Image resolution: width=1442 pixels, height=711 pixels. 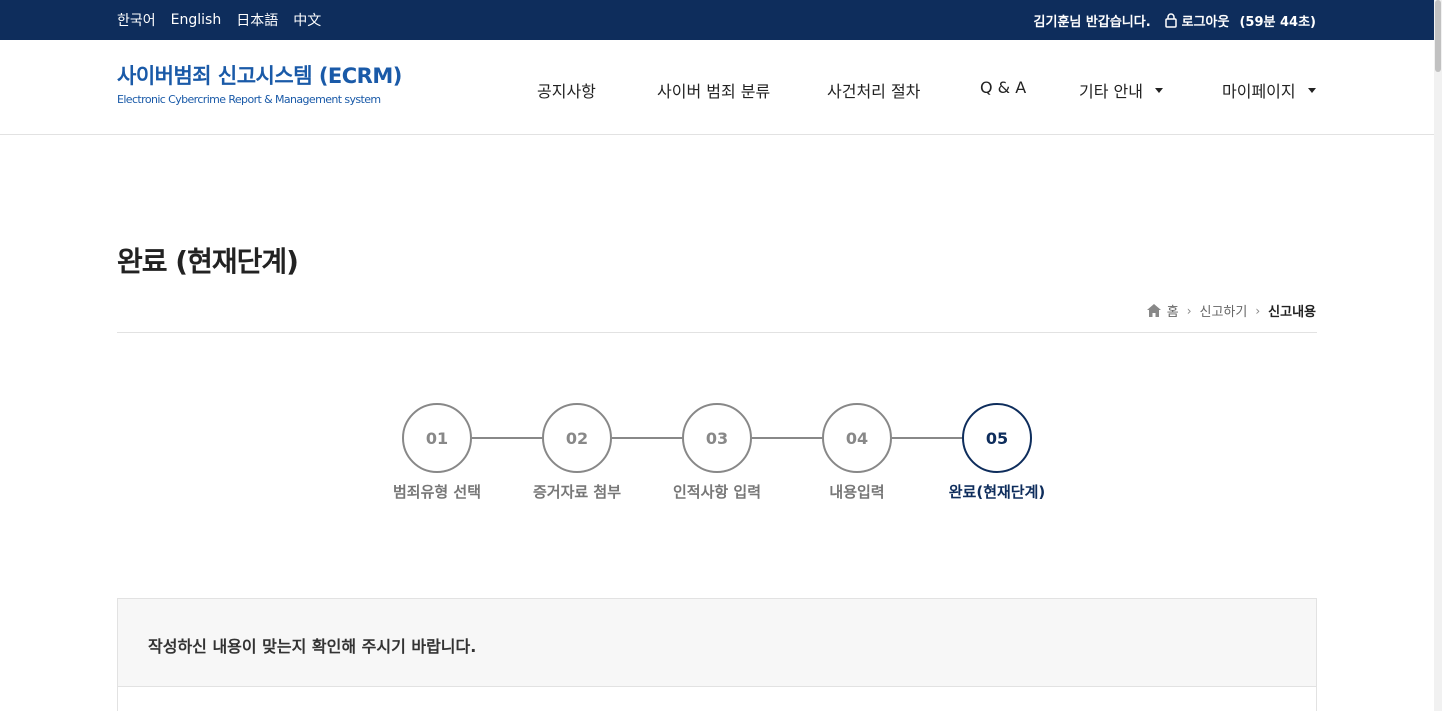 What do you see at coordinates (717, 699) in the screenshot?
I see `content-panel` at bounding box center [717, 699].